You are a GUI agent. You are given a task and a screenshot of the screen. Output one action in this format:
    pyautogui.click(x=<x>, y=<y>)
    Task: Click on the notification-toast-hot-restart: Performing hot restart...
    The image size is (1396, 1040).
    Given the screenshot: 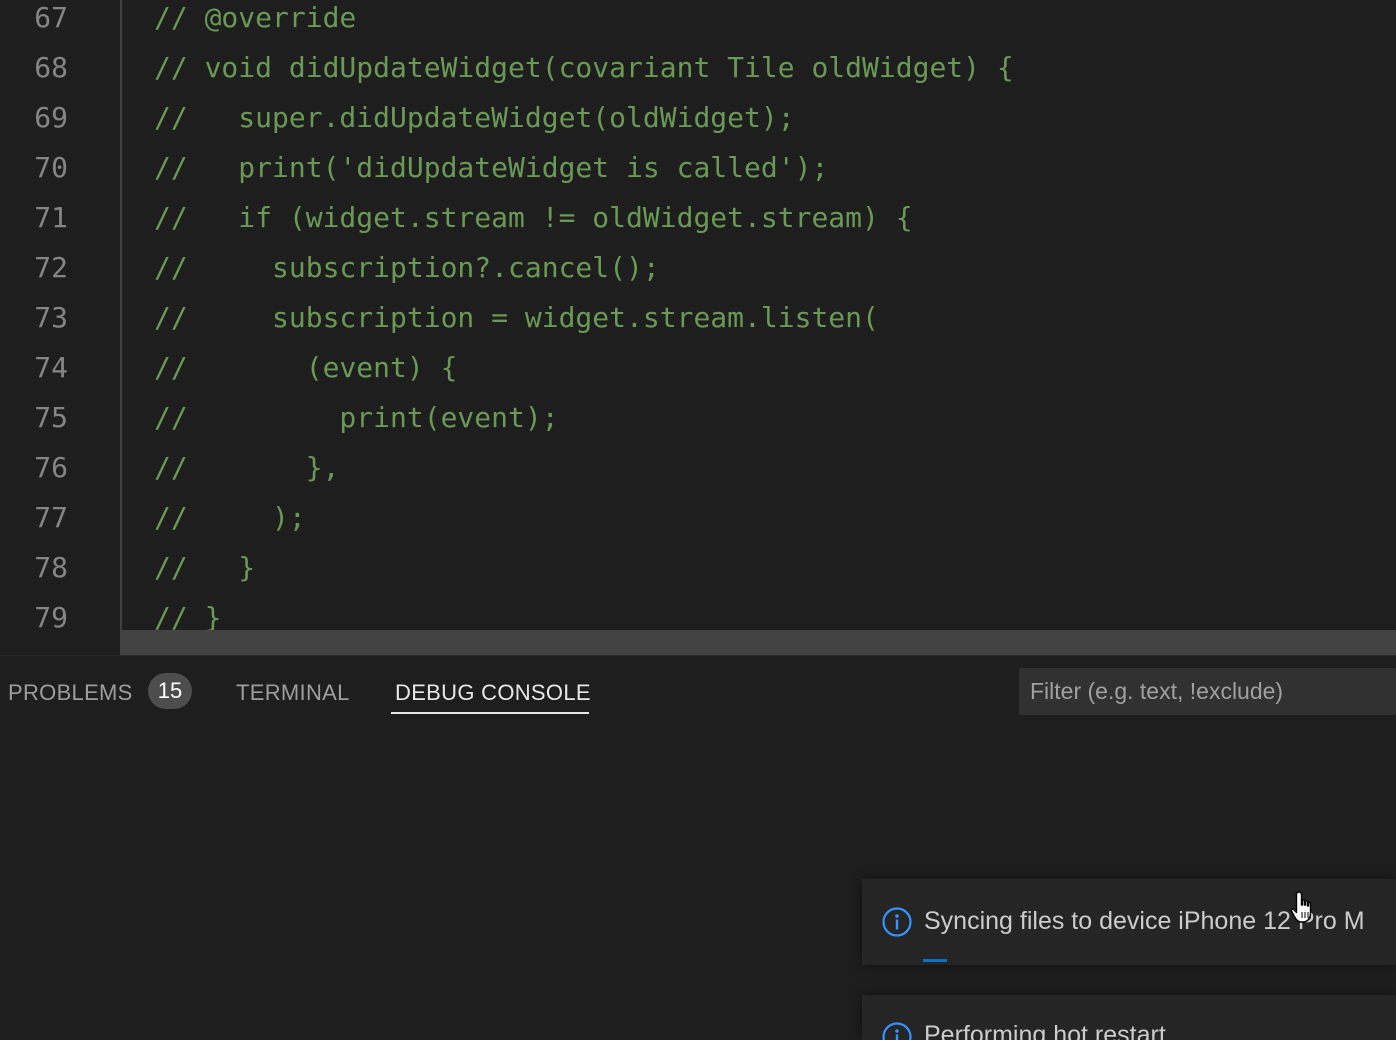 What is the action you would take?
    pyautogui.click(x=1129, y=1017)
    